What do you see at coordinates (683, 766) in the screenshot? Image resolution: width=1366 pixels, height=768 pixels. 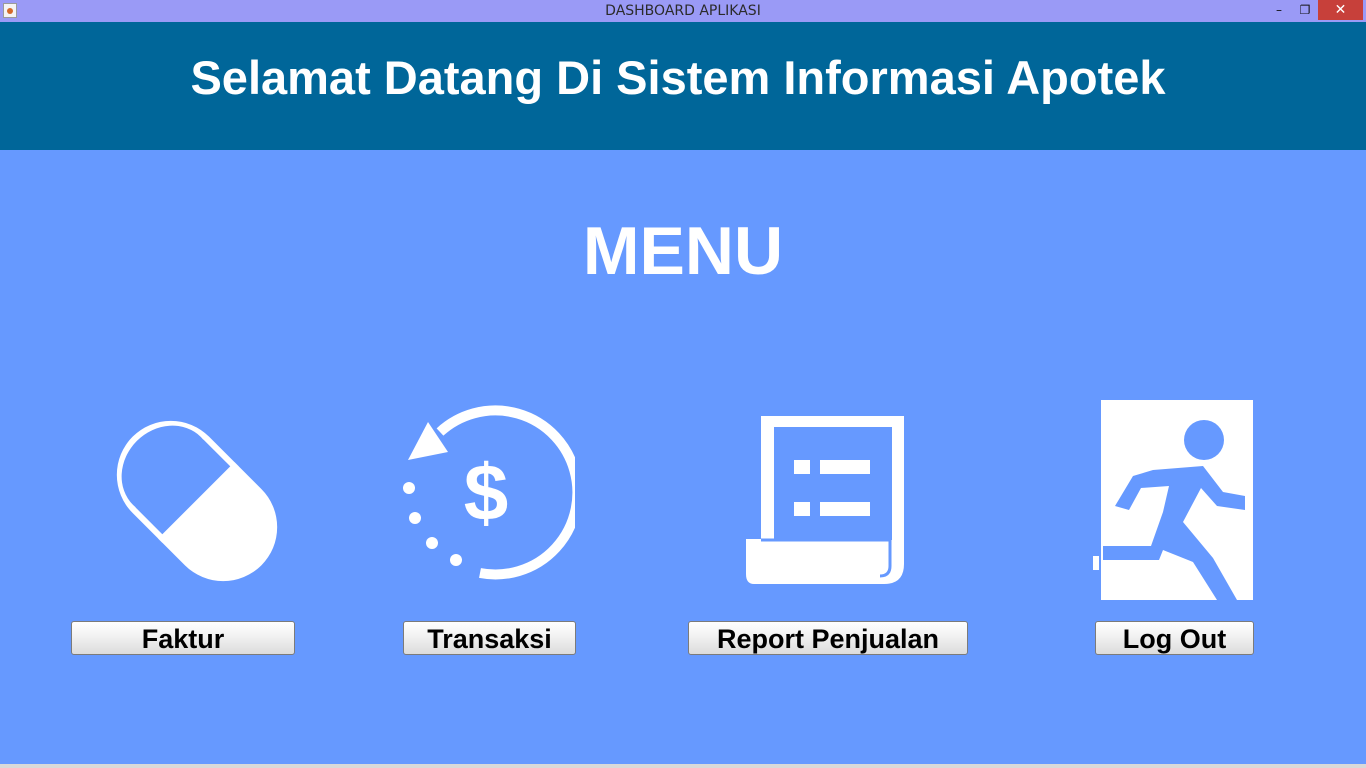 I see `bottom-strip` at bounding box center [683, 766].